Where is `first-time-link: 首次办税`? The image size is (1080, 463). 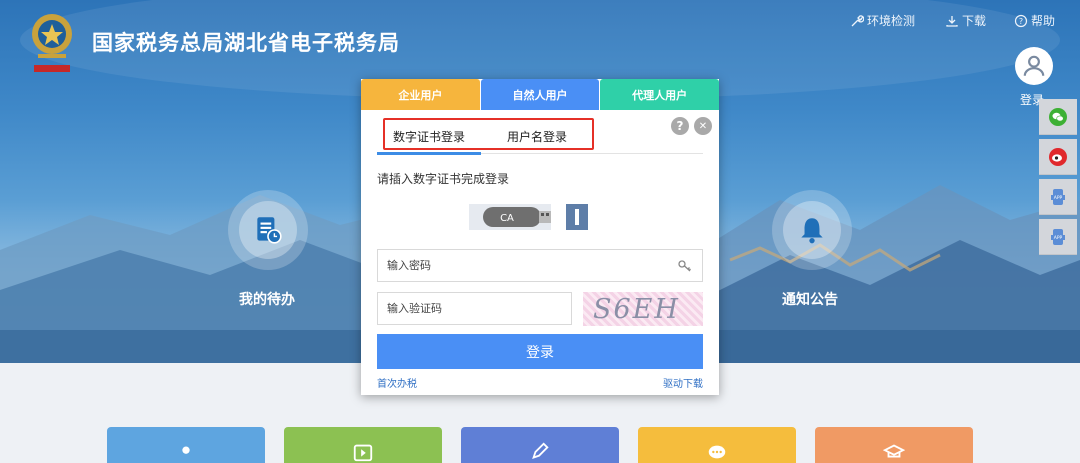
first-time-link: 首次办税 is located at coordinates (397, 382).